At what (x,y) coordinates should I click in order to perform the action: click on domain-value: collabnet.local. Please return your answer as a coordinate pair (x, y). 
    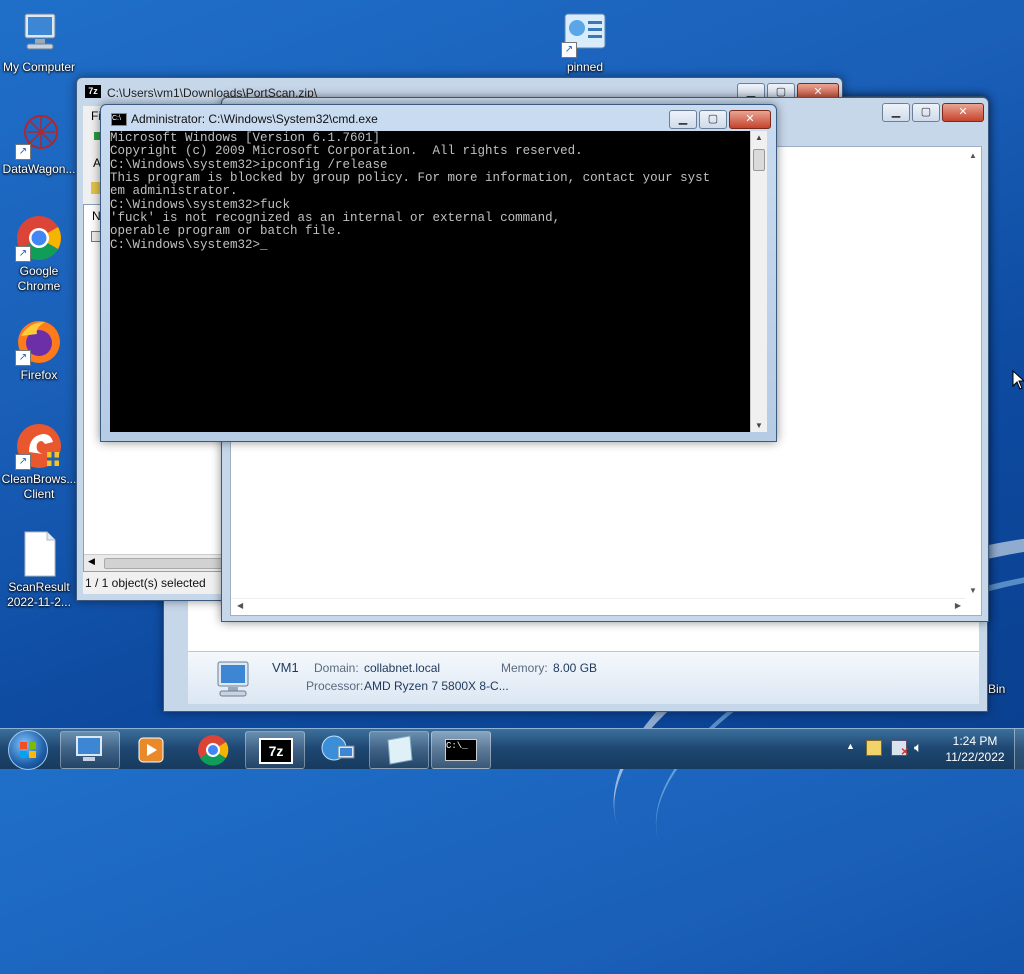
    Looking at the image, I should click on (402, 668).